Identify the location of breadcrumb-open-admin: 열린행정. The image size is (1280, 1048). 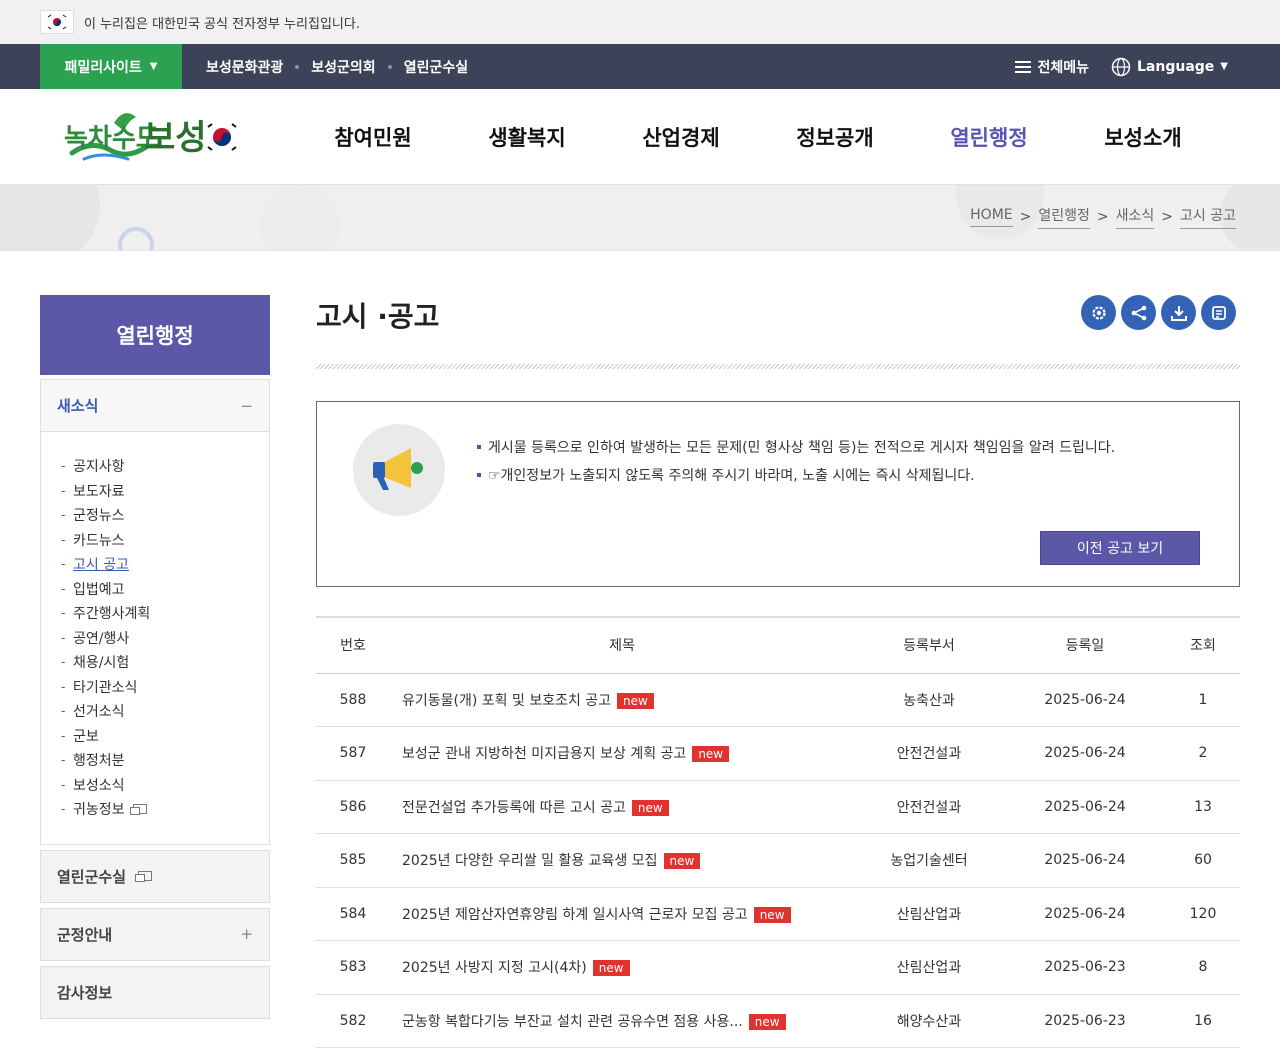
(1064, 217).